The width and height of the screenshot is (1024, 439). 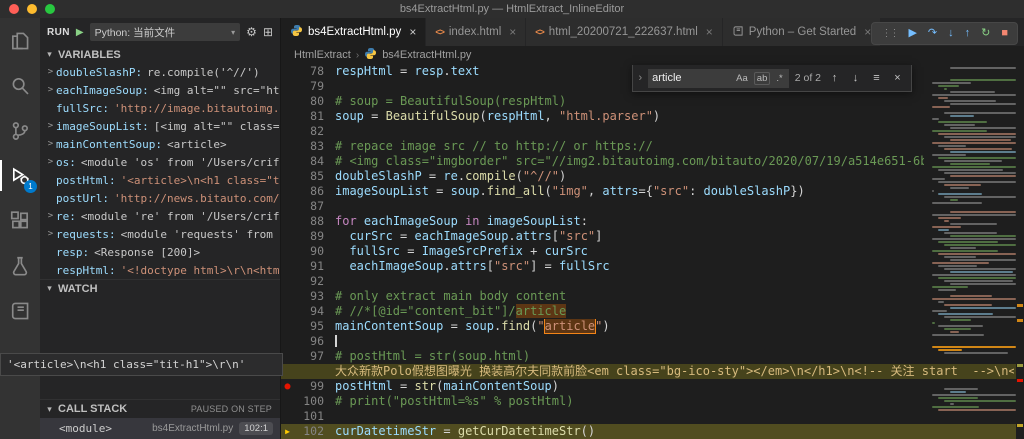 What do you see at coordinates (624, 236) in the screenshot?
I see `code-text: curSrc = eachImageSoup.attrs["src"]` at bounding box center [624, 236].